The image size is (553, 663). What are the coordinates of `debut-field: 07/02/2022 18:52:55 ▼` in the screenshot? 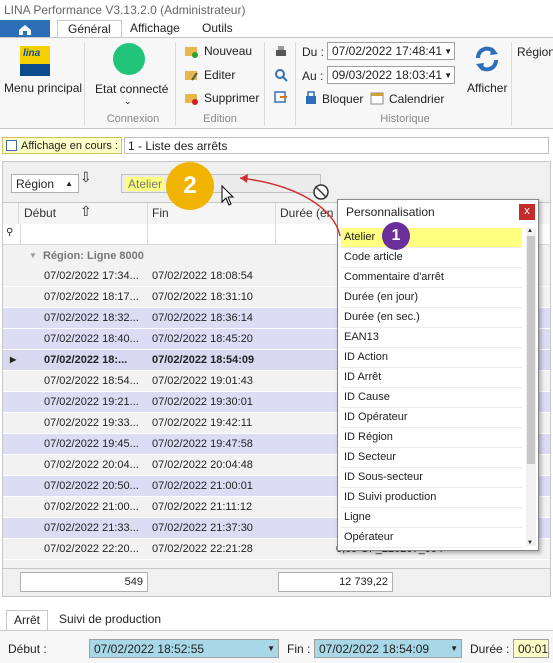 It's located at (184, 648).